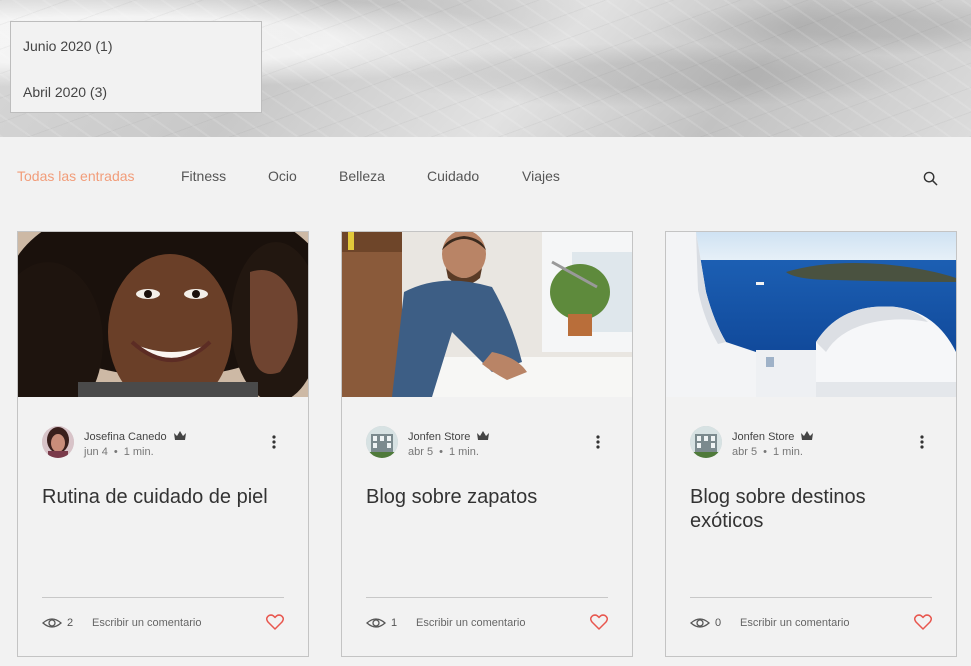 This screenshot has width=971, height=666. I want to click on post-date: jun 4, so click(96, 452).